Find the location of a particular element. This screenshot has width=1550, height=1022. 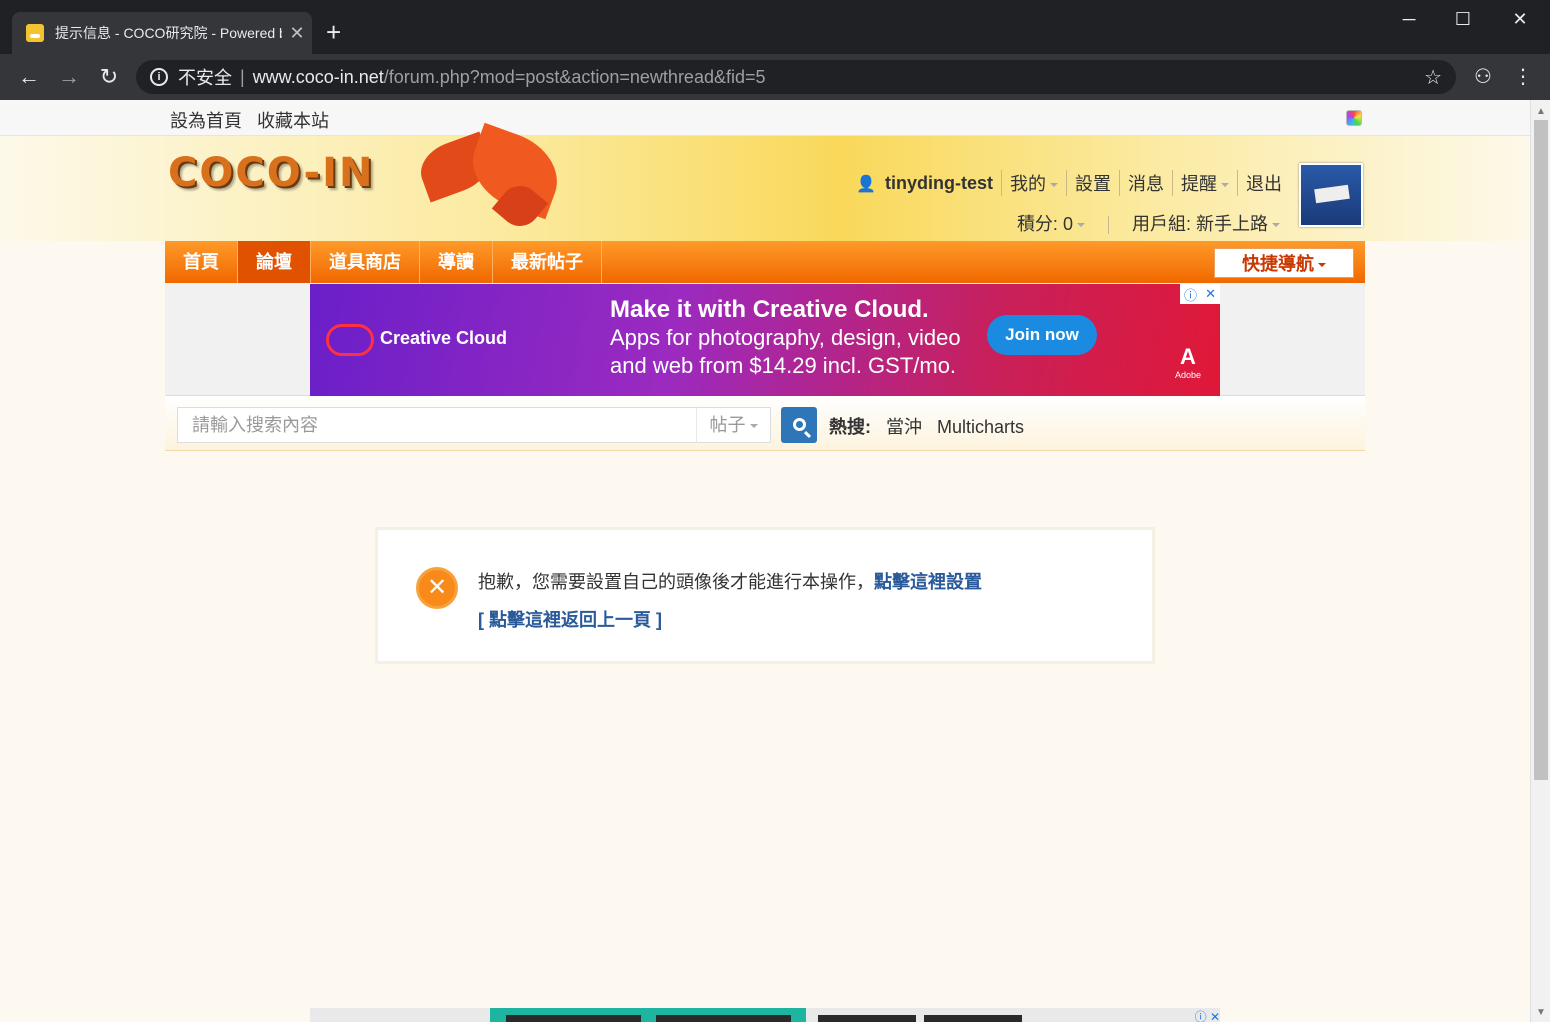

set-avatar-link: 點擊這裡設置 is located at coordinates (928, 582).